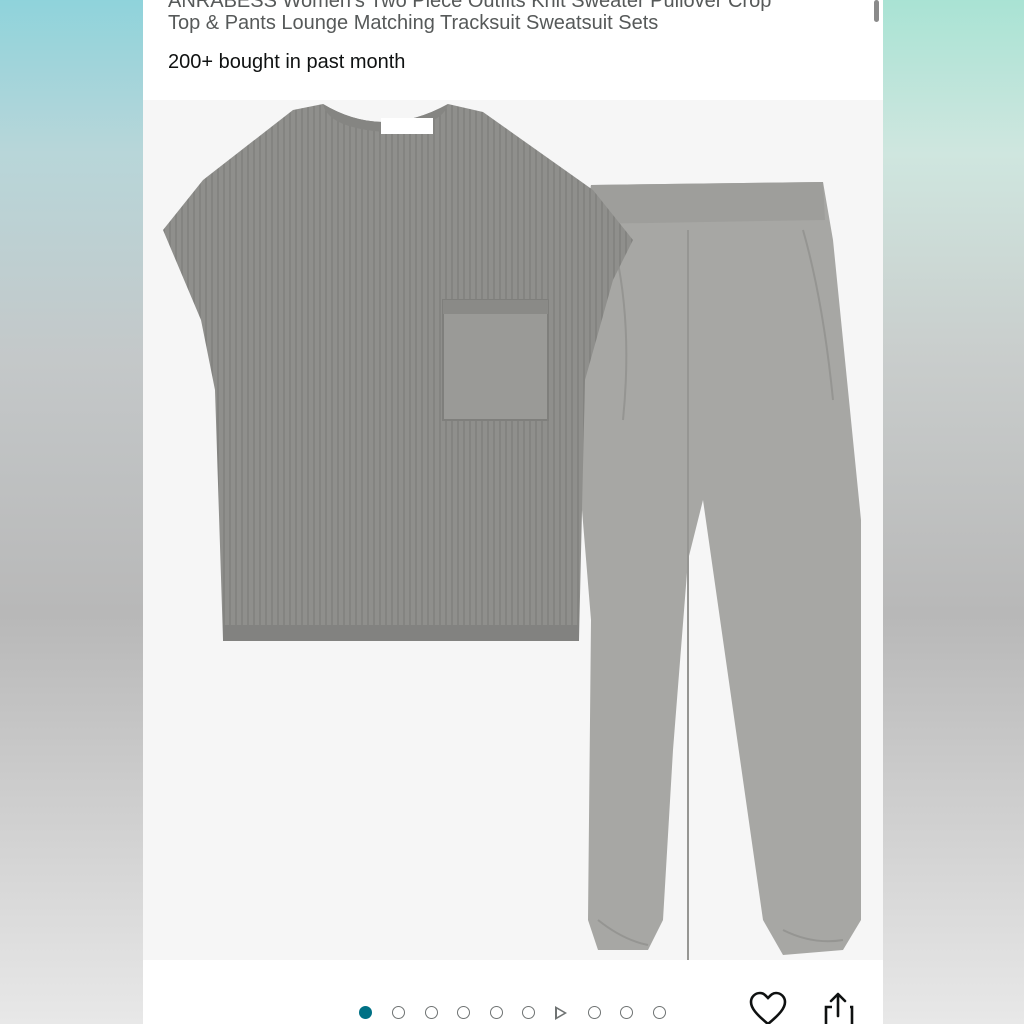 The width and height of the screenshot is (1024, 1024). I want to click on background-right, so click(953, 512).